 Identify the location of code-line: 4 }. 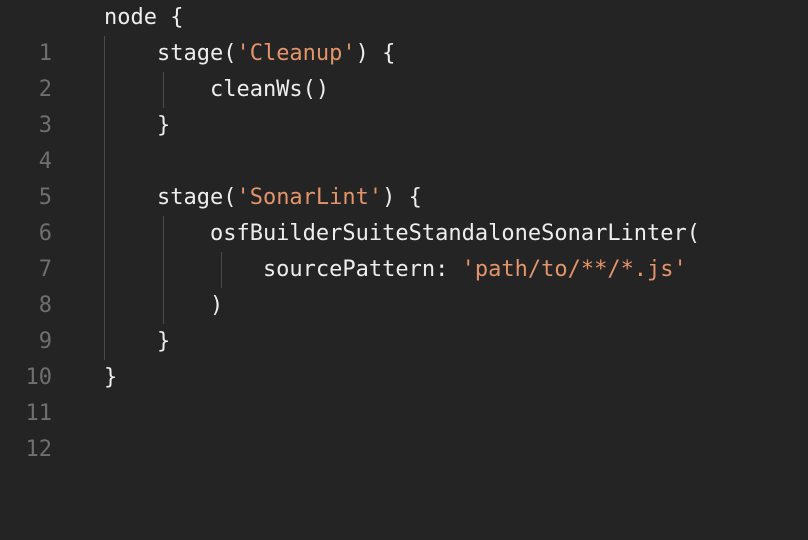
(404, 141).